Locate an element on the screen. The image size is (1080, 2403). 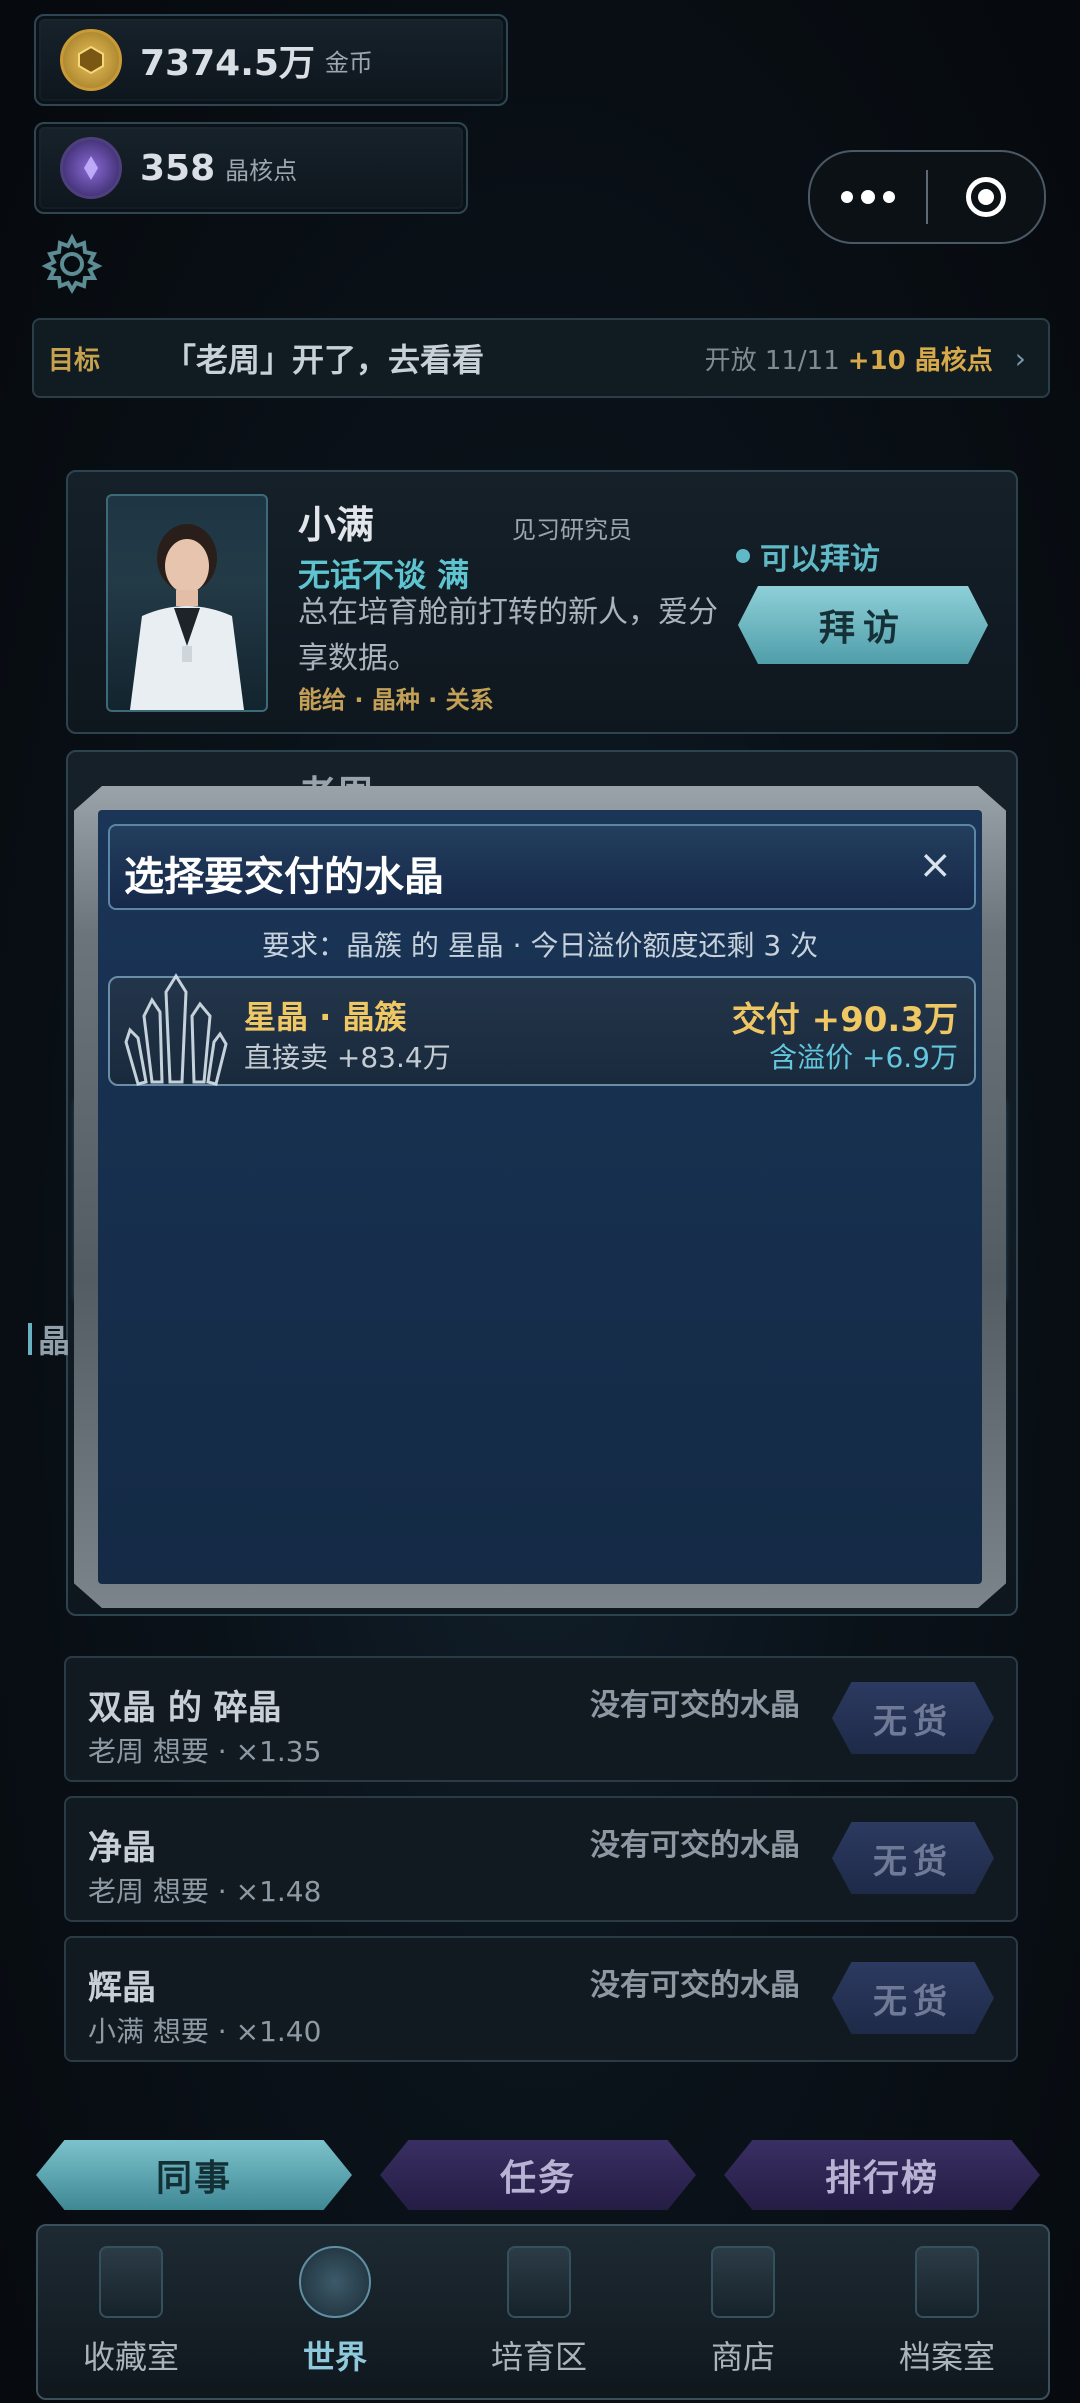
goal-label: 目标 is located at coordinates (74, 360).